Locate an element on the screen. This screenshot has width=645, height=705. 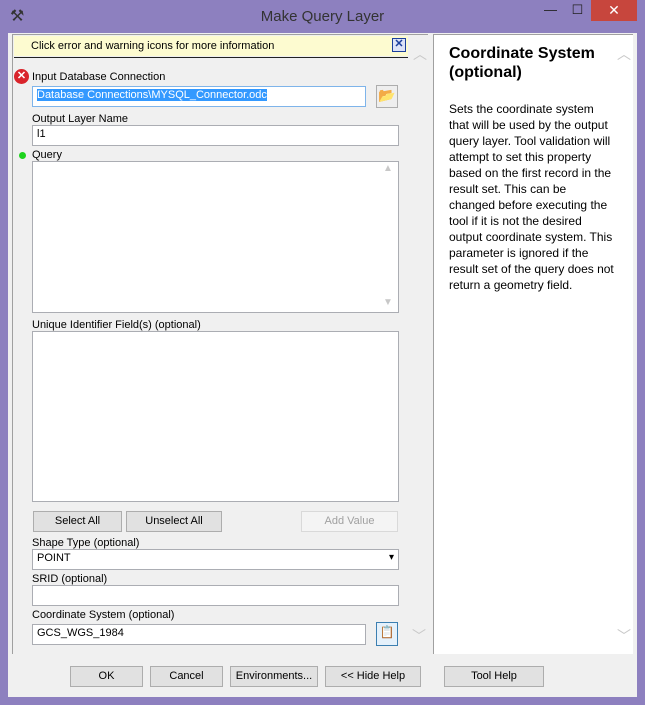
minimize-button: — is located at coordinates (550, 10).